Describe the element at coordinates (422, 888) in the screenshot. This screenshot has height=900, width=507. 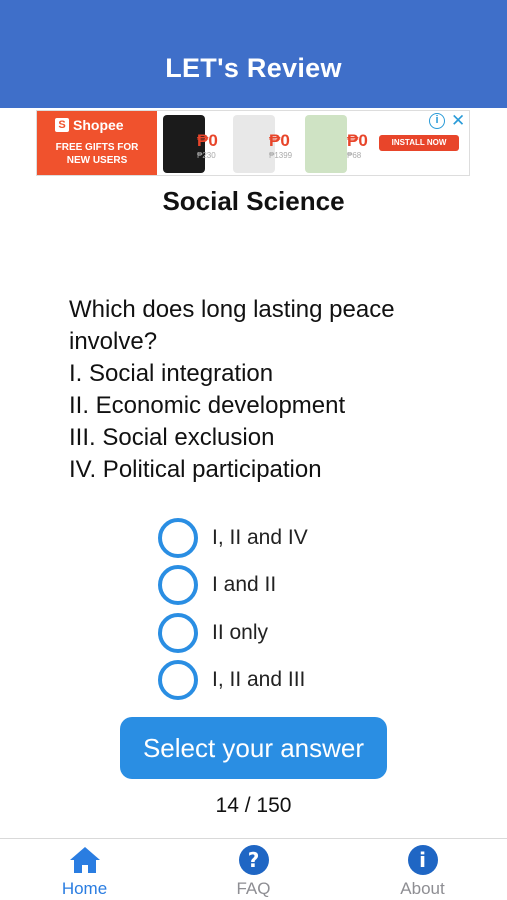
I see `tab-label: About` at that location.